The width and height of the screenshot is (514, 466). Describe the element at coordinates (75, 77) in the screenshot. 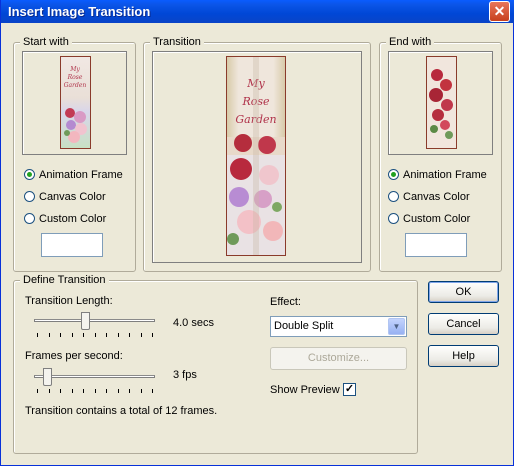

I see `svg-text: Rose` at that location.